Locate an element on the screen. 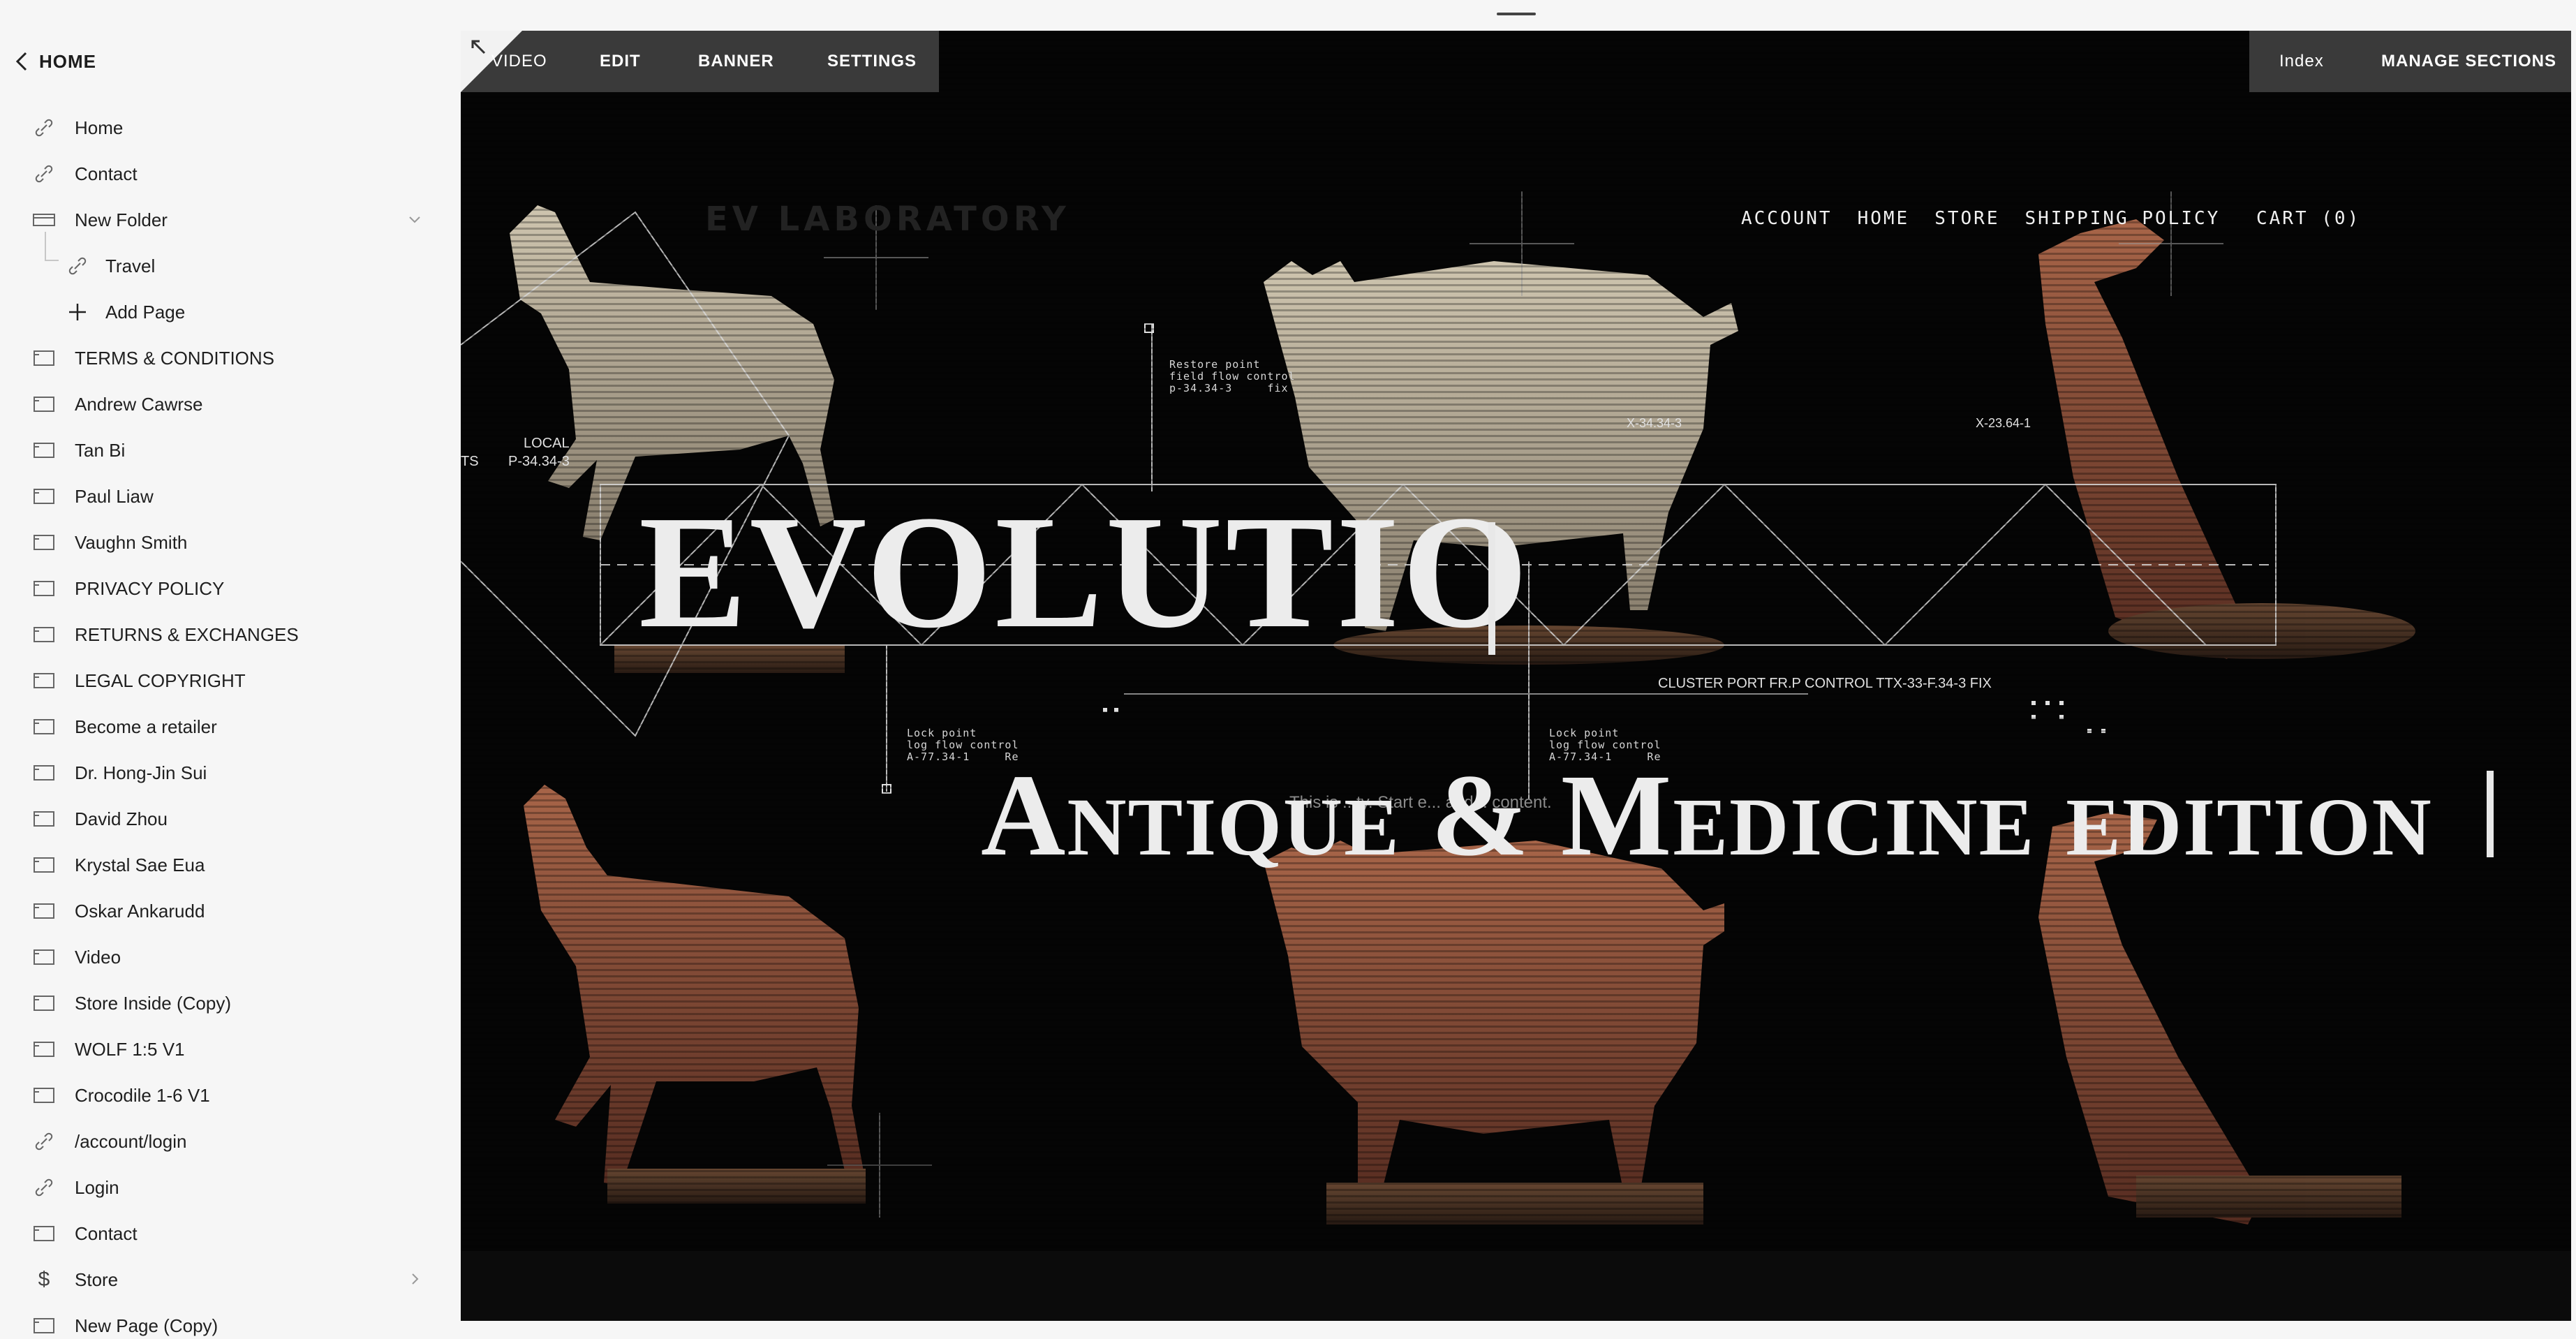 The height and width of the screenshot is (1339, 2576). sidebar-item-store-inside-copy: Store Inside (Copy) is located at coordinates (230, 1003).